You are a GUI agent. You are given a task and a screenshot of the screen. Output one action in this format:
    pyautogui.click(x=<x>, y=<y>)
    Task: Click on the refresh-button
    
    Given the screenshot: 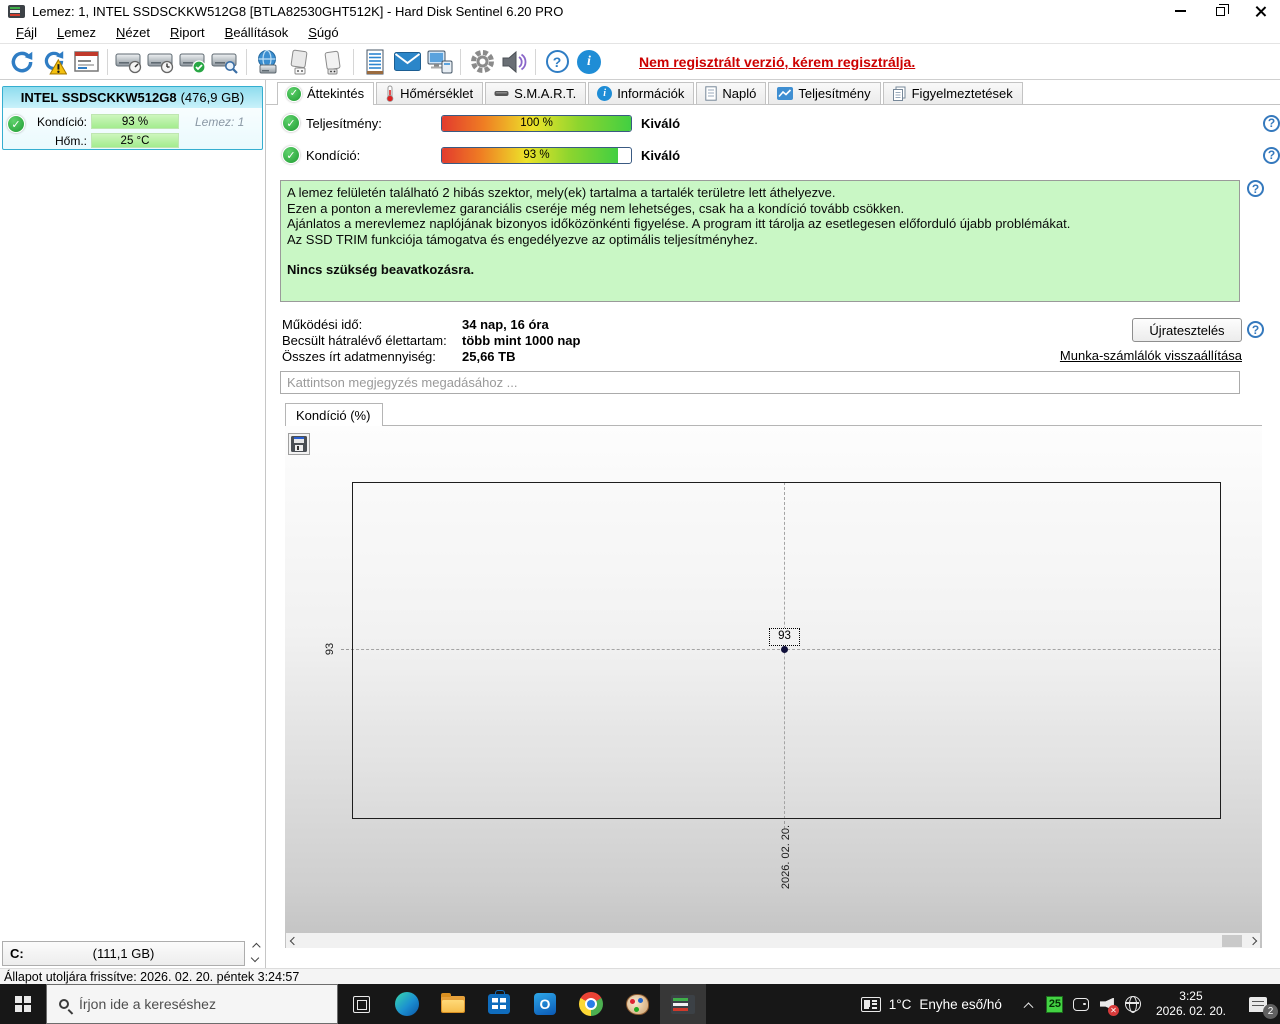 What is the action you would take?
    pyautogui.click(x=22, y=62)
    